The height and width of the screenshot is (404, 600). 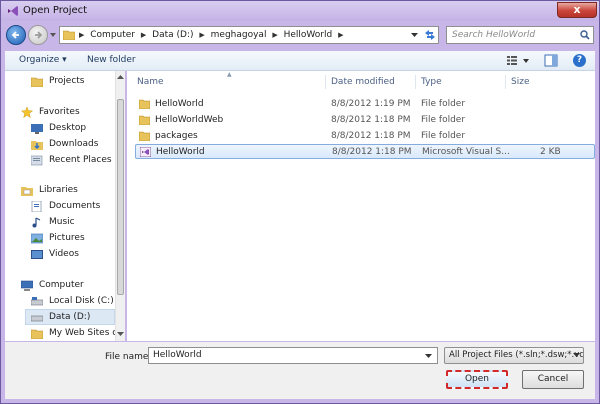 I want to click on help-button: ?, so click(x=579, y=60).